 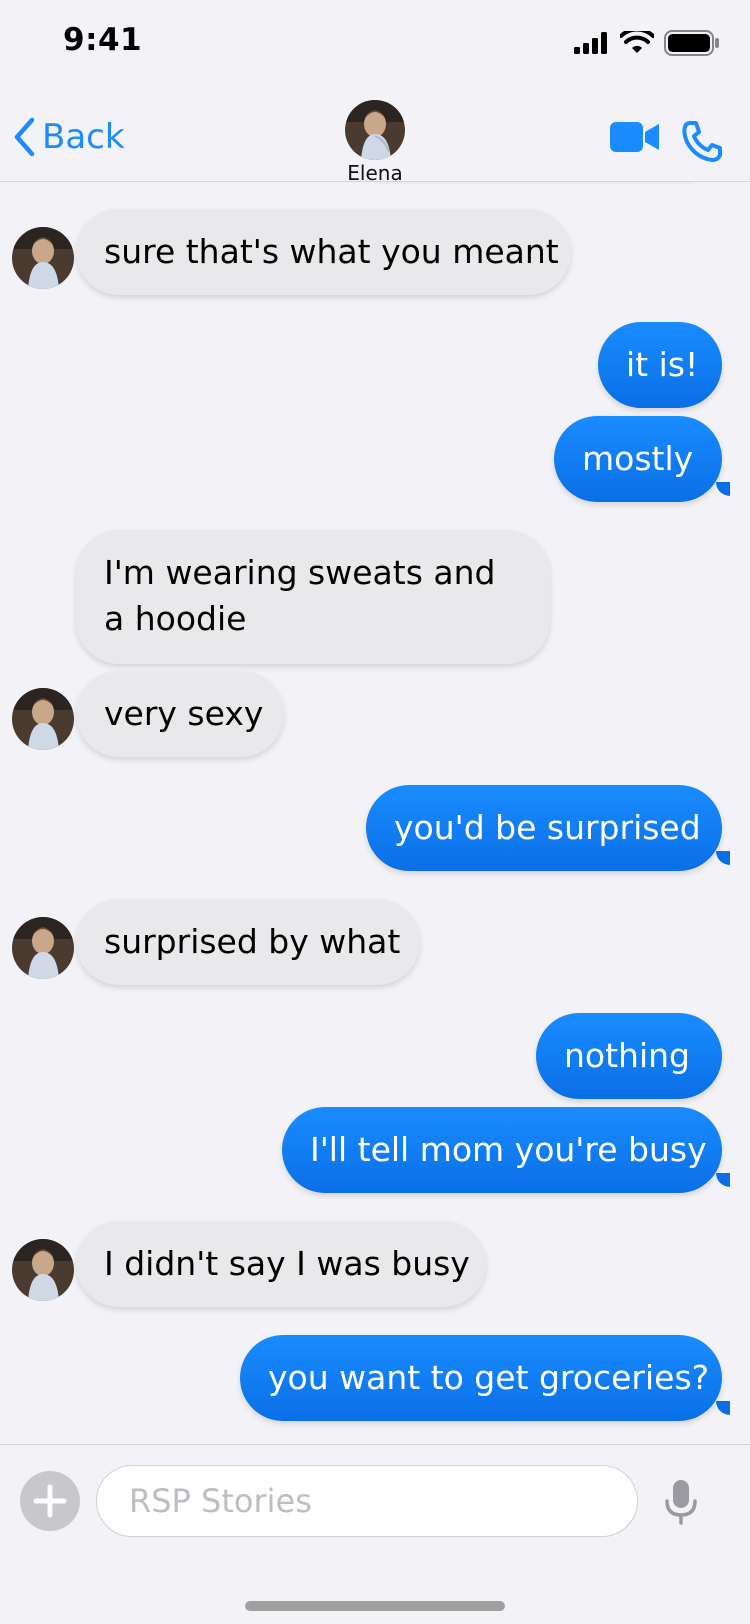 I want to click on video-call-button, so click(x=635, y=139).